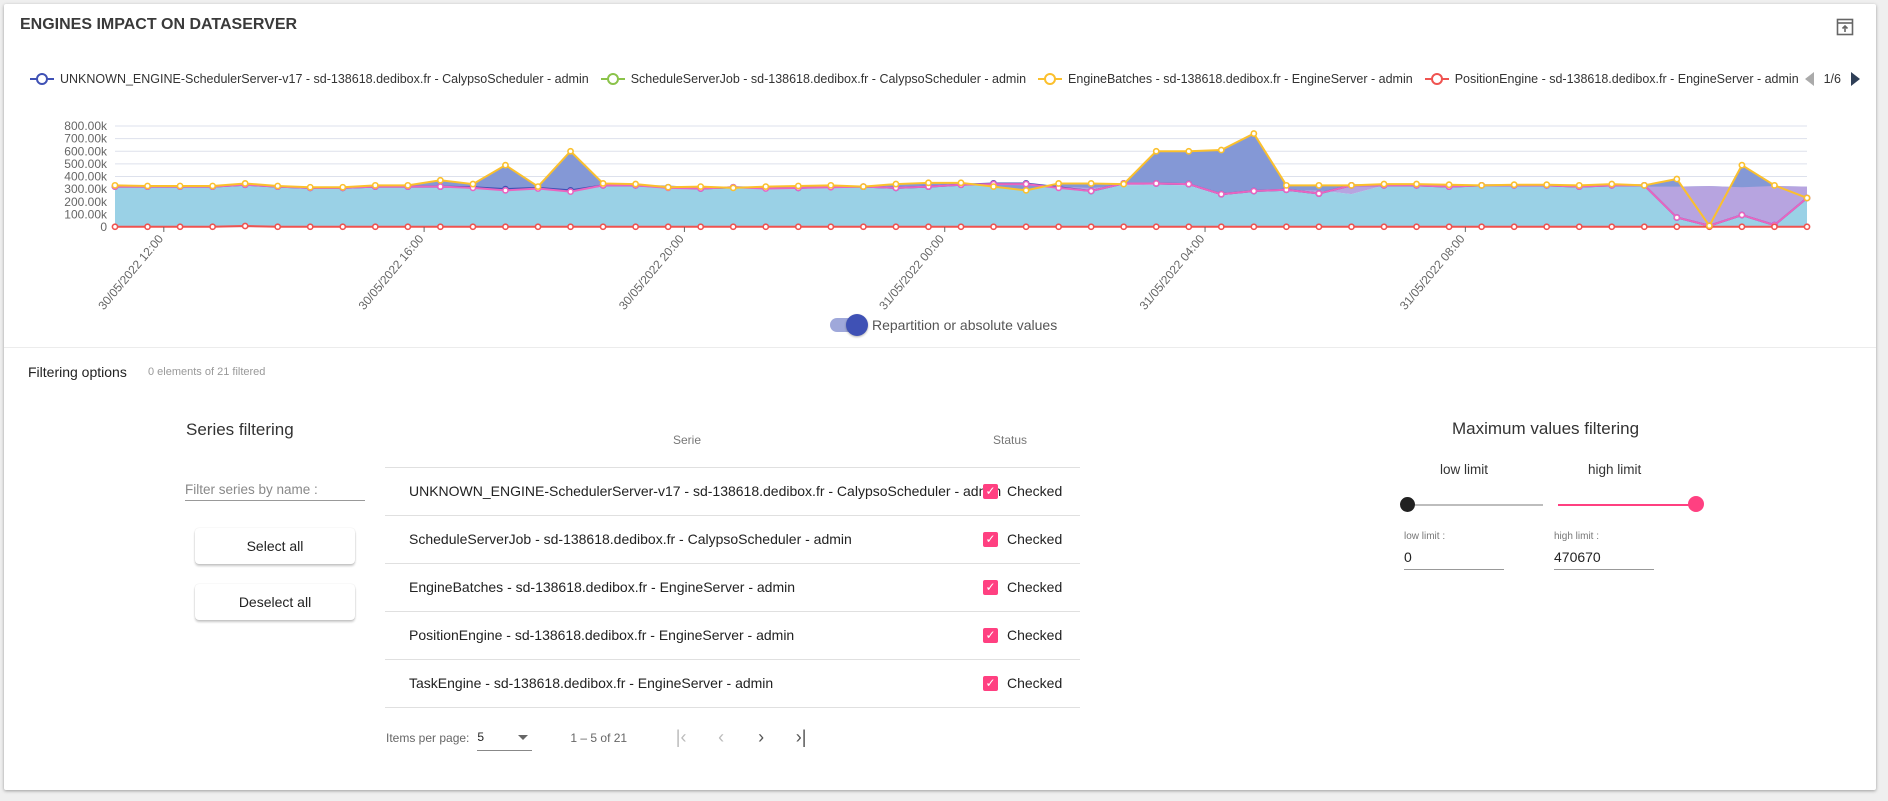  Describe the element at coordinates (86, 151) in the screenshot. I see `y-tick-label: 600.00k` at that location.